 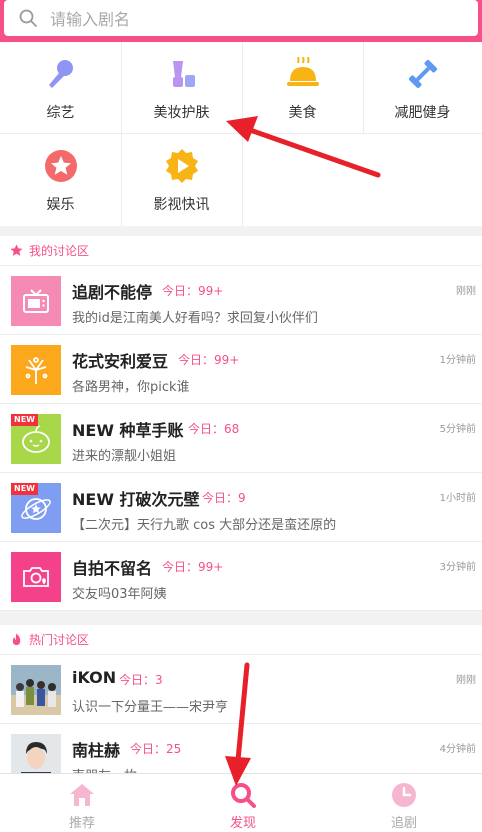 What do you see at coordinates (94, 677) in the screenshot?
I see `item-title: iKON` at bounding box center [94, 677].